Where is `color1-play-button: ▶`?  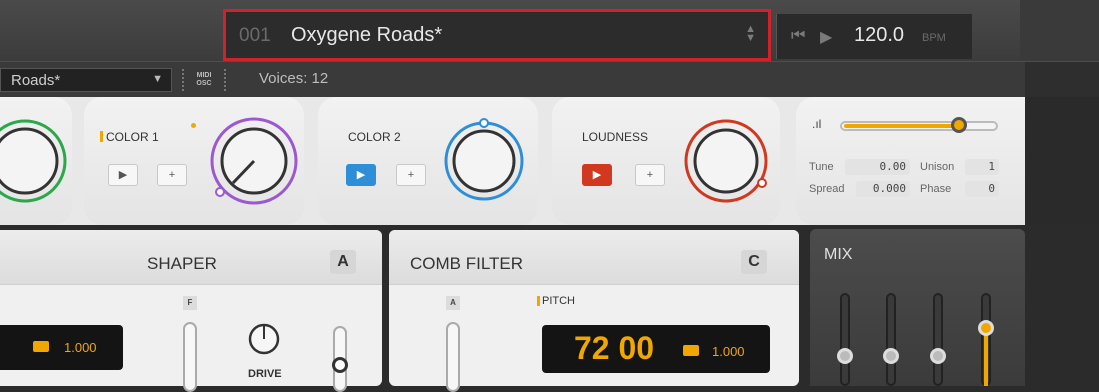
color1-play-button: ▶ is located at coordinates (123, 175).